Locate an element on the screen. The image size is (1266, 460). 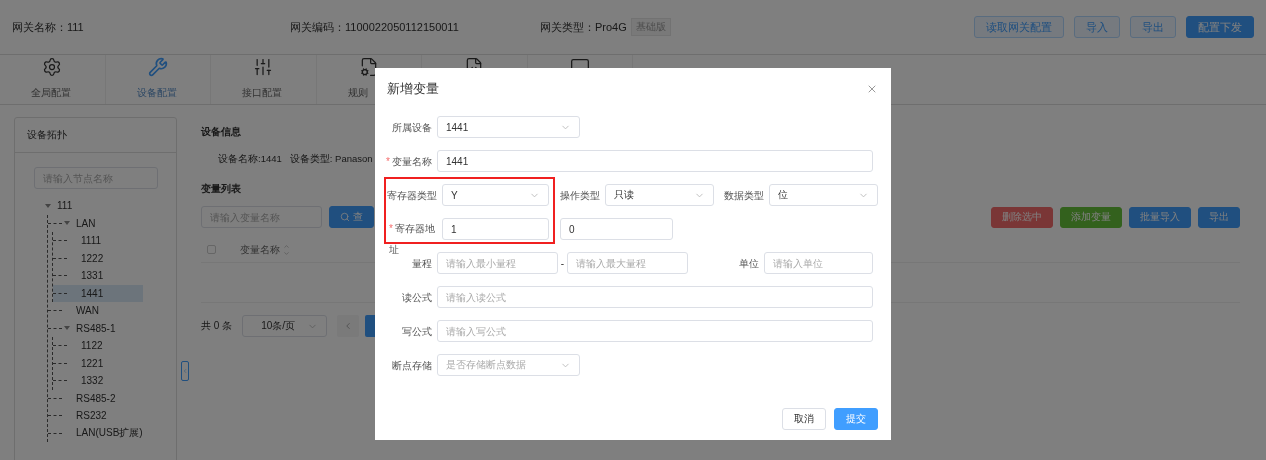
page-size-select: 10条/页 is located at coordinates (285, 326).